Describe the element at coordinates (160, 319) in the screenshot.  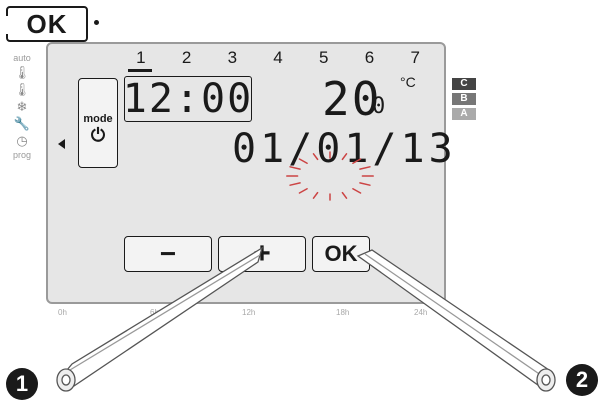
I see `stylus-left` at that location.